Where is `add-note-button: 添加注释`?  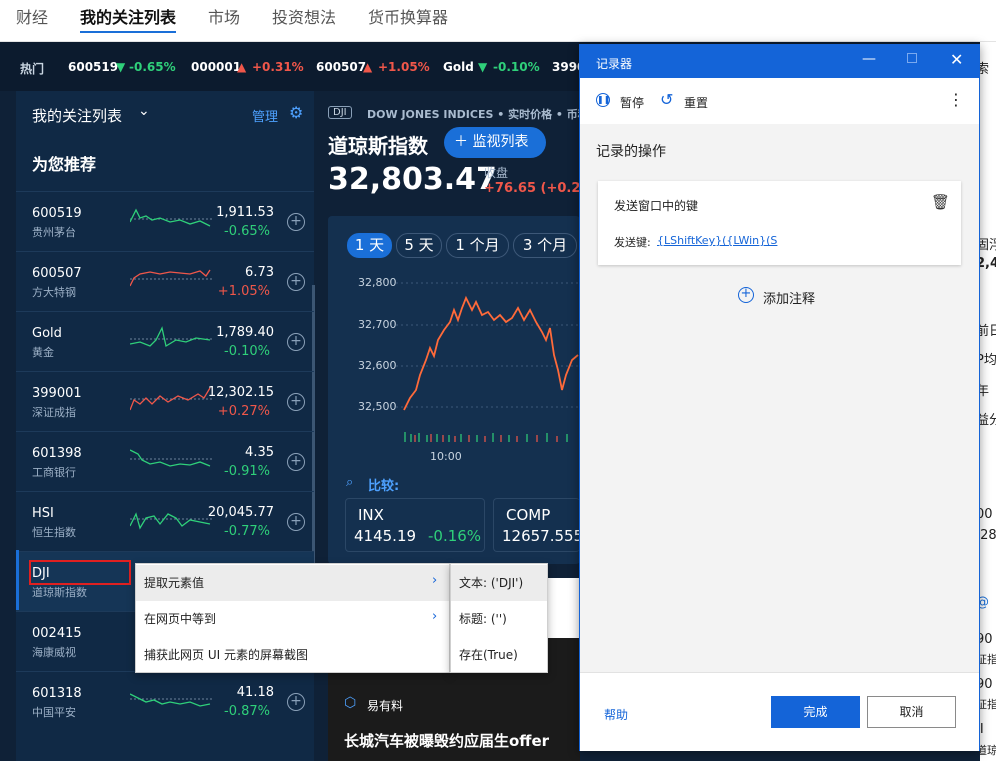
add-note-button: 添加注释 is located at coordinates (789, 297).